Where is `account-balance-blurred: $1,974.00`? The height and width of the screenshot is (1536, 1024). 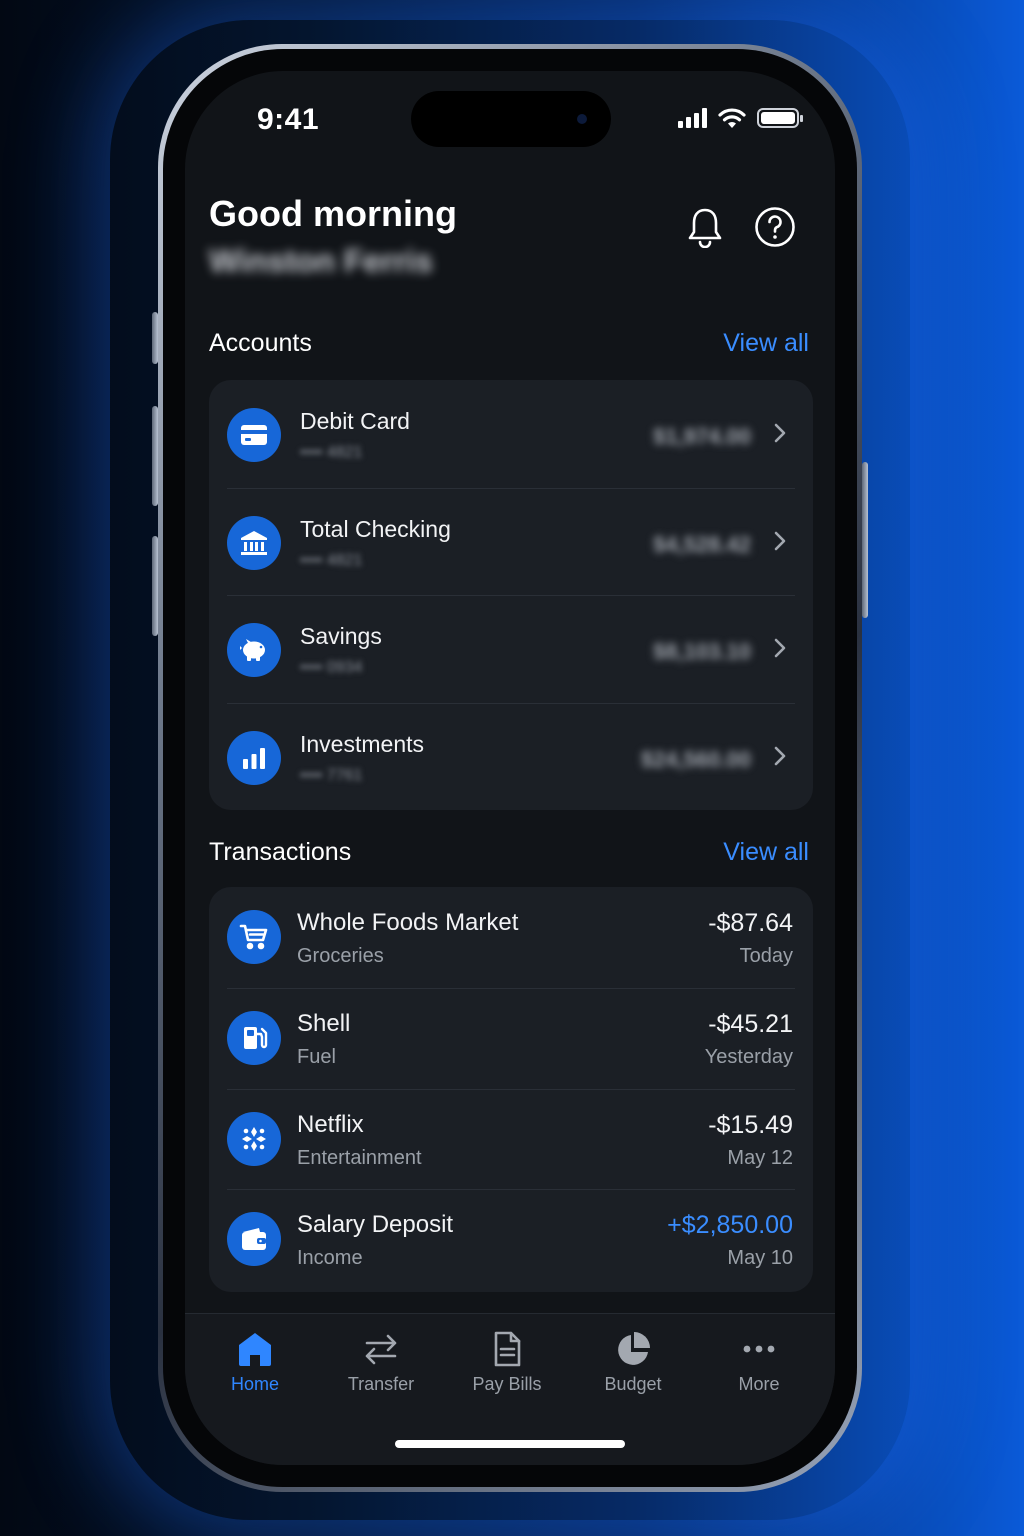 account-balance-blurred: $1,974.00 is located at coordinates (702, 436).